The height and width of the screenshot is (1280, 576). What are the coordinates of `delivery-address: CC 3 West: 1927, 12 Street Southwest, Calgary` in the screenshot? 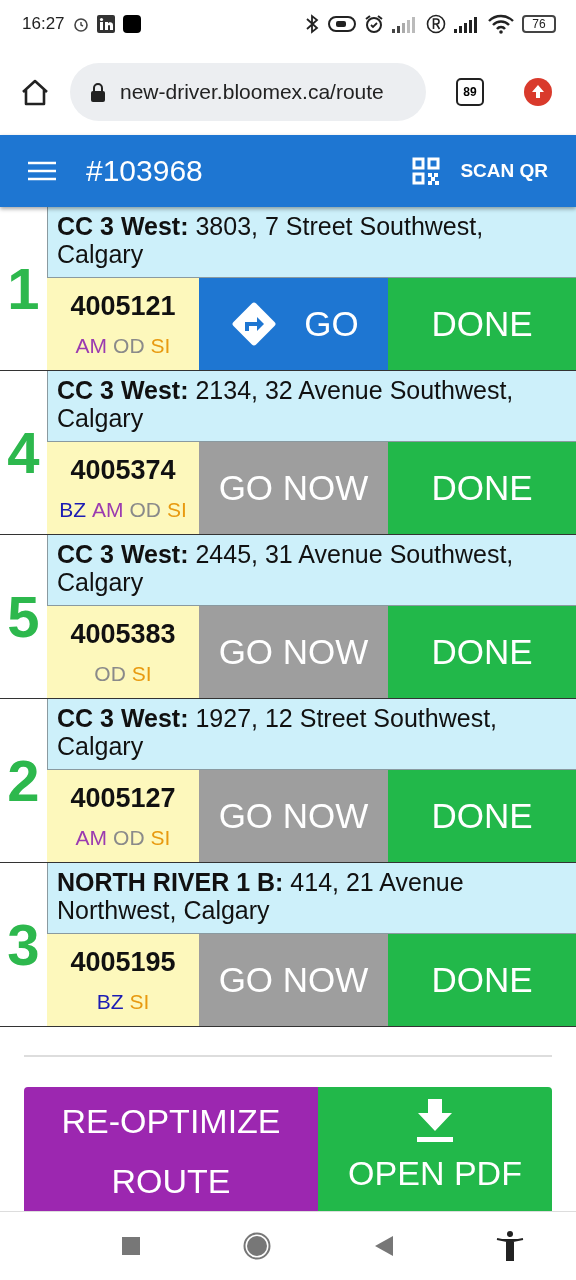 It's located at (311, 734).